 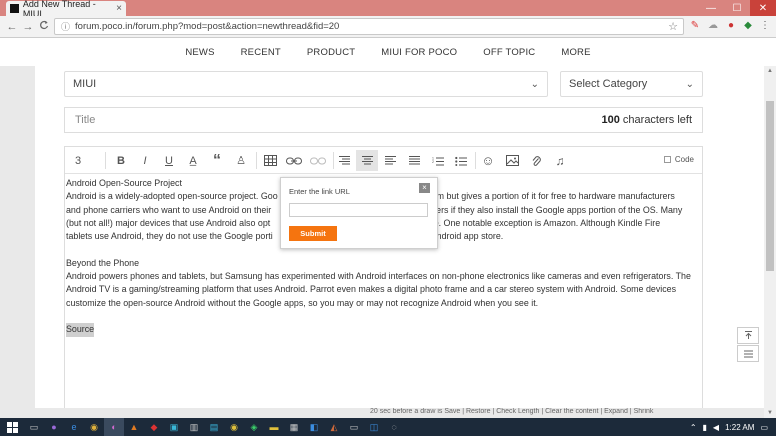 I want to click on code-label: Code, so click(x=684, y=159).